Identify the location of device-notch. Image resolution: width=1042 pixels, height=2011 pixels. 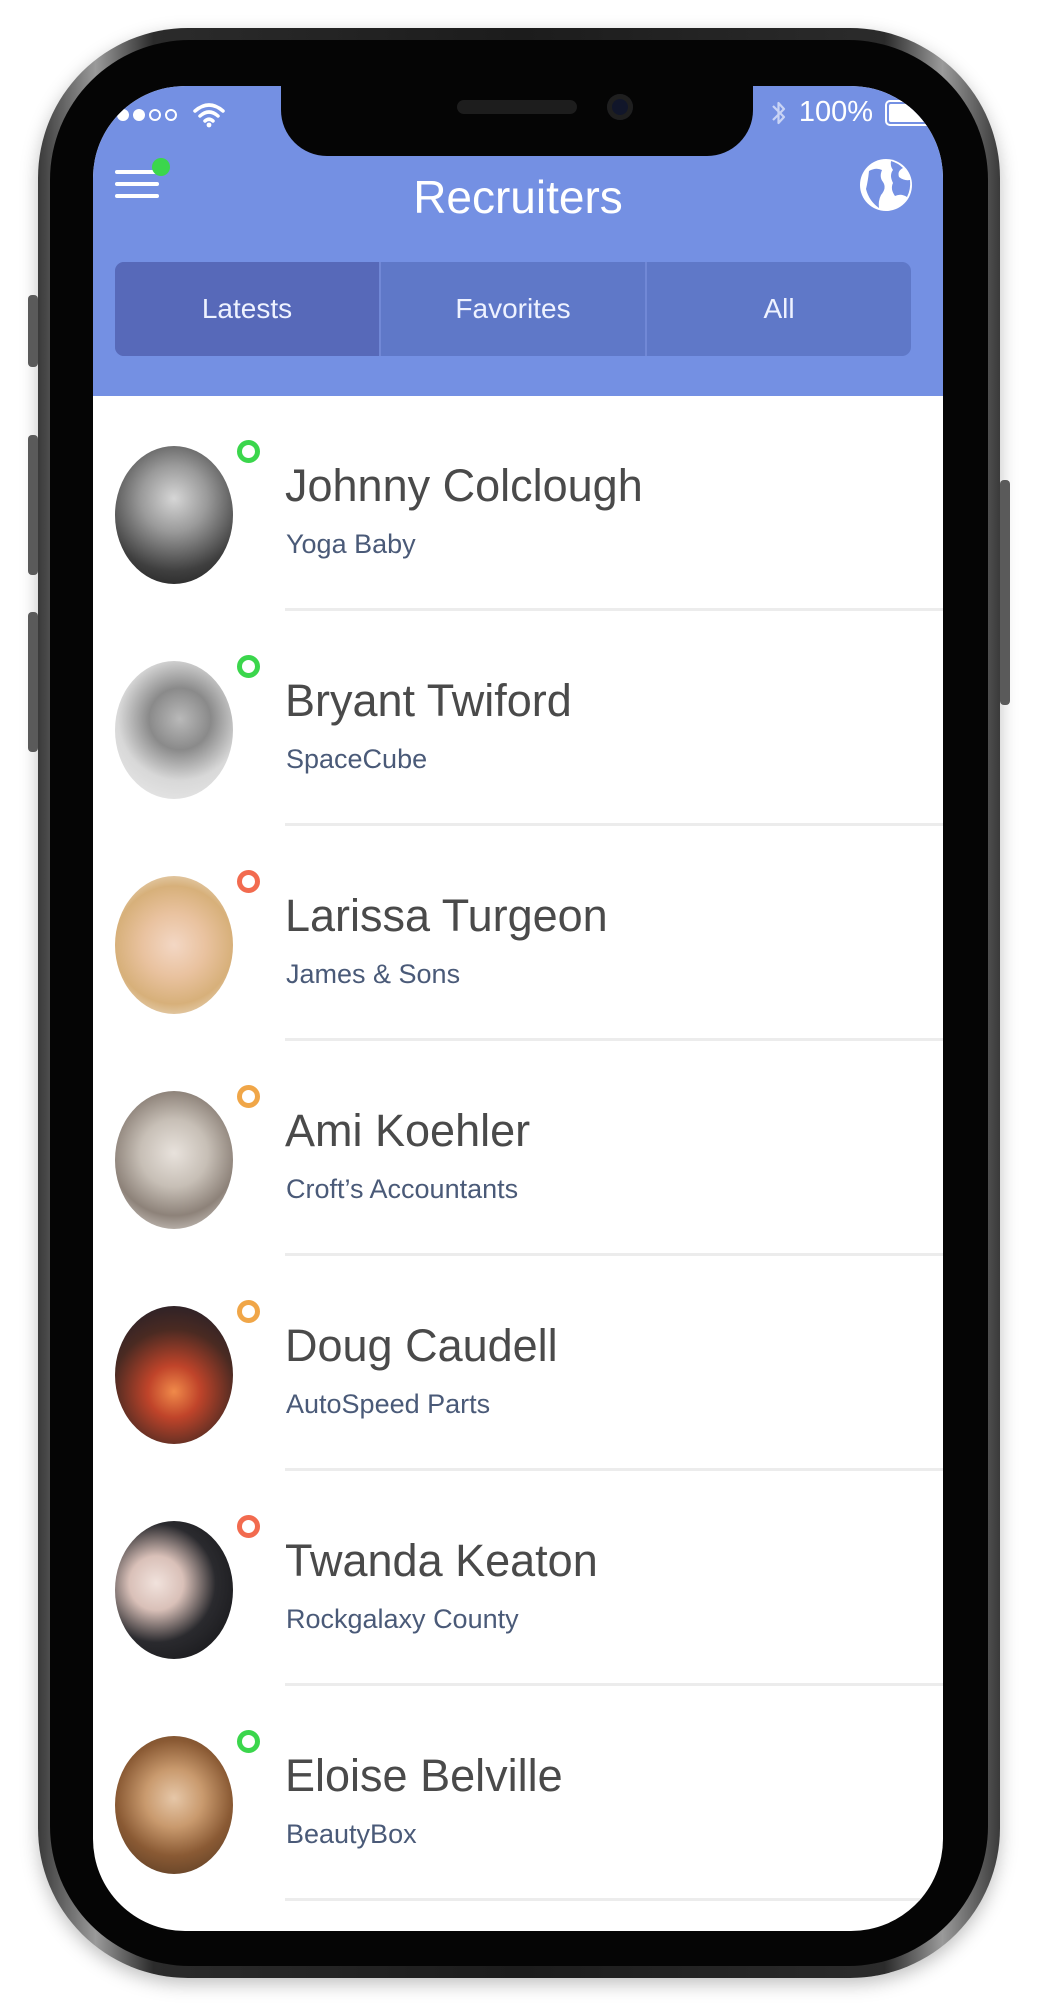
(517, 121).